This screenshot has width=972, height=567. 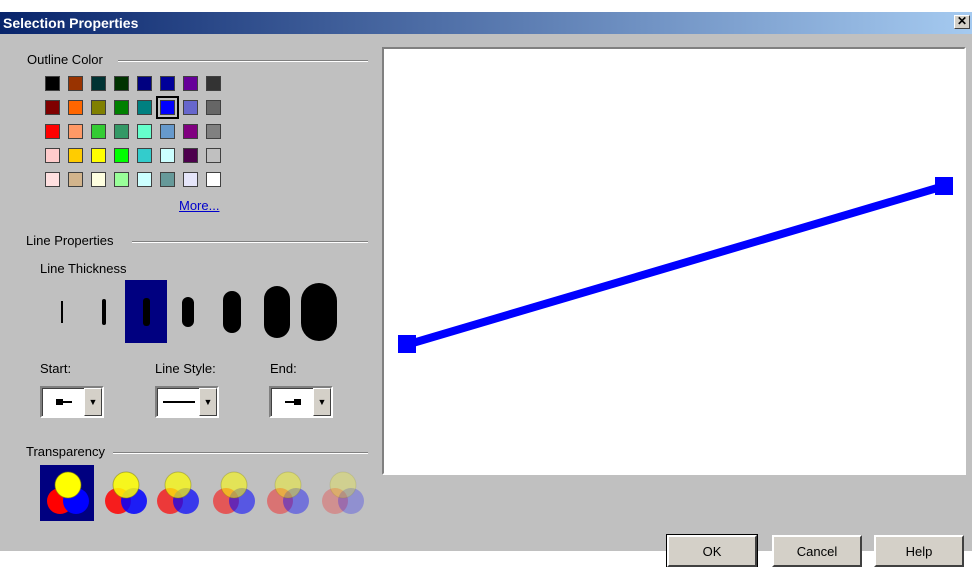 I want to click on close-icon: ✕, so click(x=962, y=22).